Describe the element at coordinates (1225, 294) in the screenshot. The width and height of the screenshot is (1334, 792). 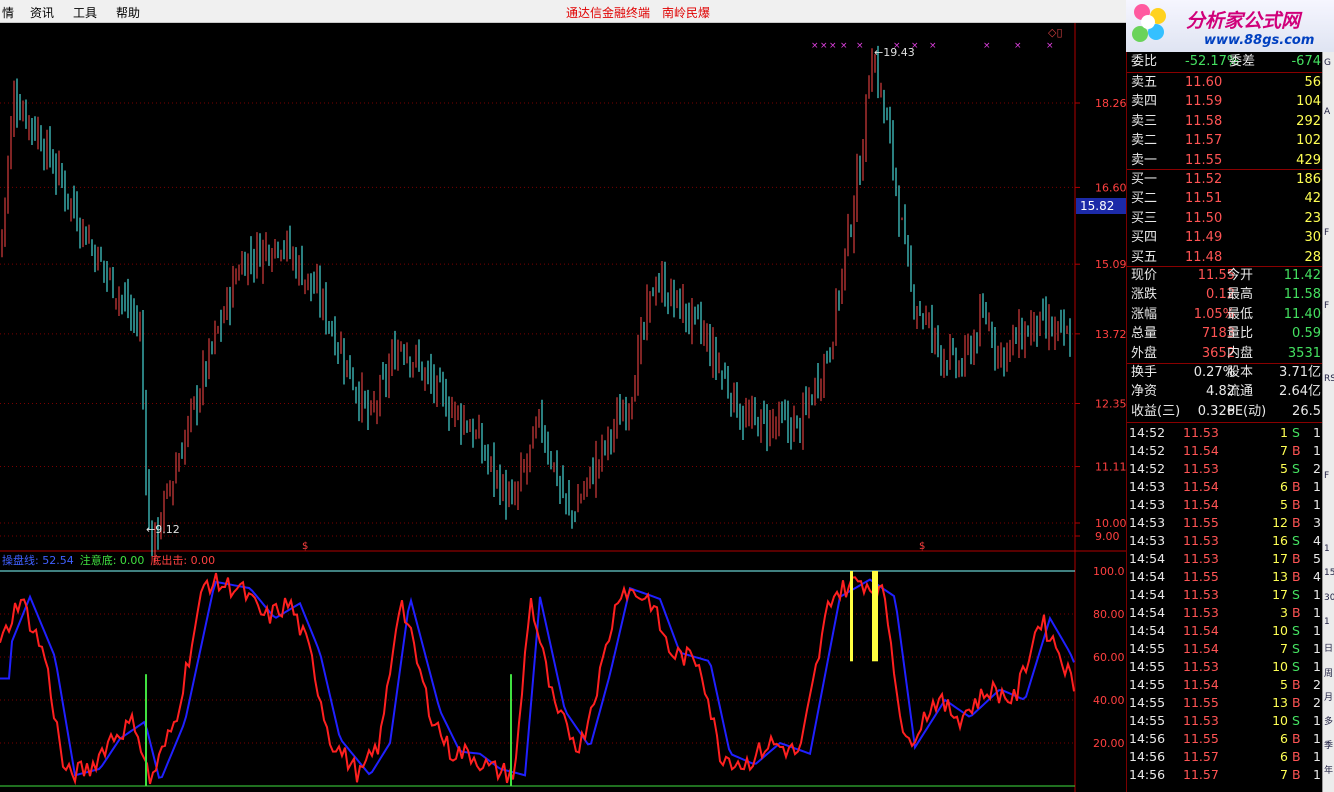
I see `stat-row: 涨跌 0.12 最高 11.58` at that location.